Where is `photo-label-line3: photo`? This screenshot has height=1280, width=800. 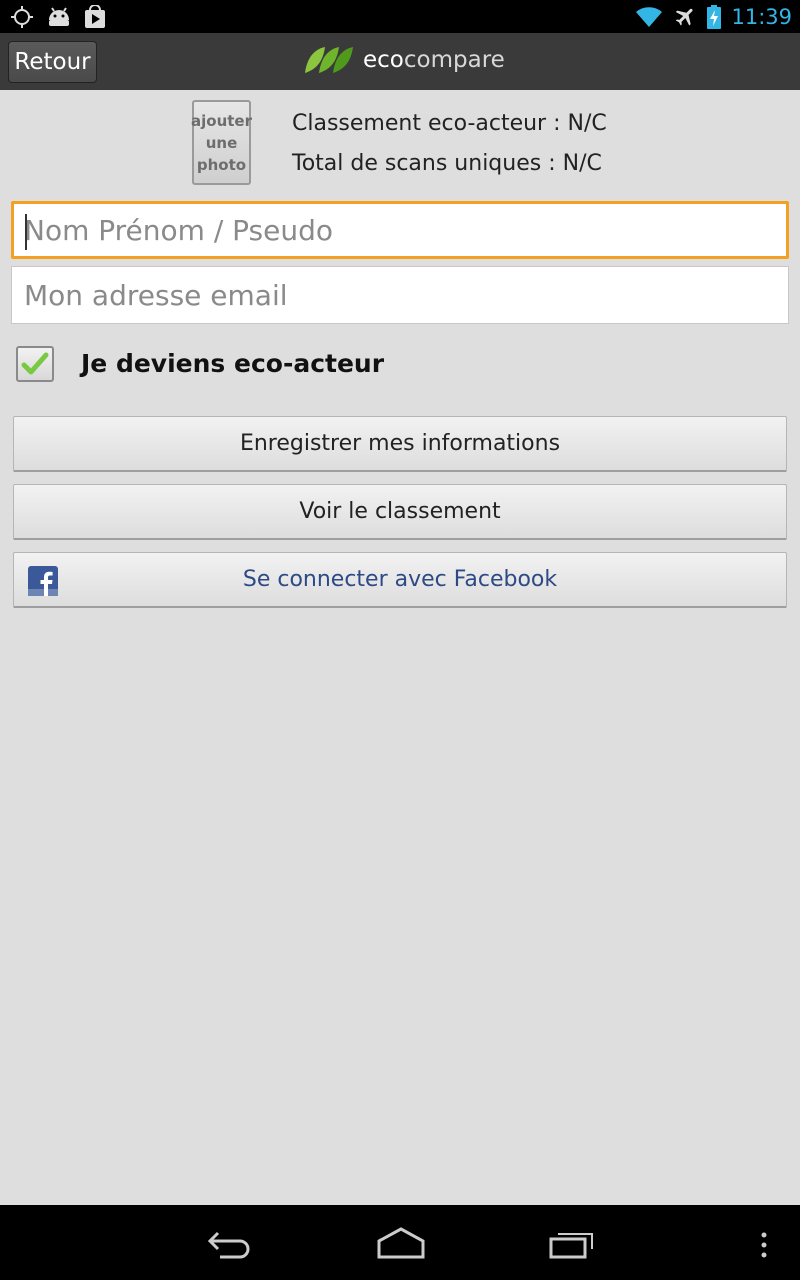
photo-label-line3: photo is located at coordinates (221, 164).